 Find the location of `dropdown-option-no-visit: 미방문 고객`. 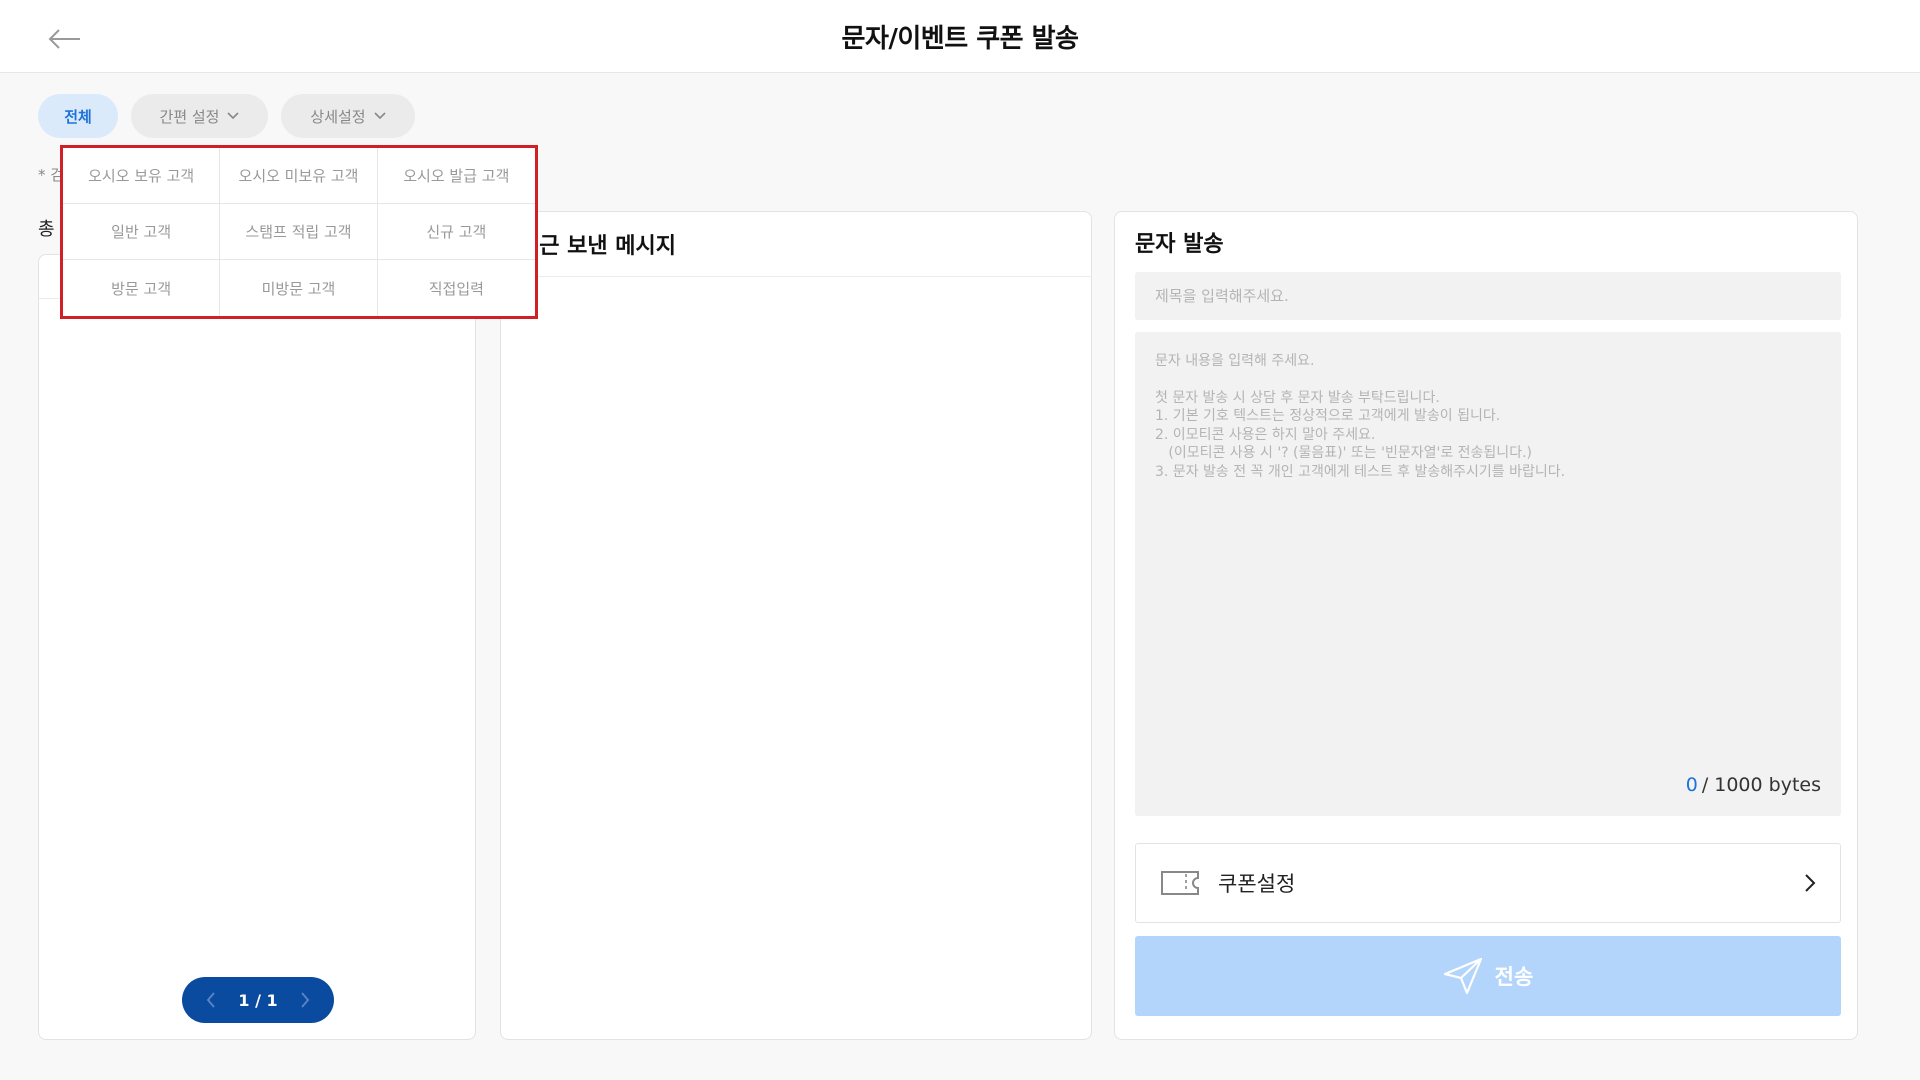

dropdown-option-no-visit: 미방문 고객 is located at coordinates (299, 288).